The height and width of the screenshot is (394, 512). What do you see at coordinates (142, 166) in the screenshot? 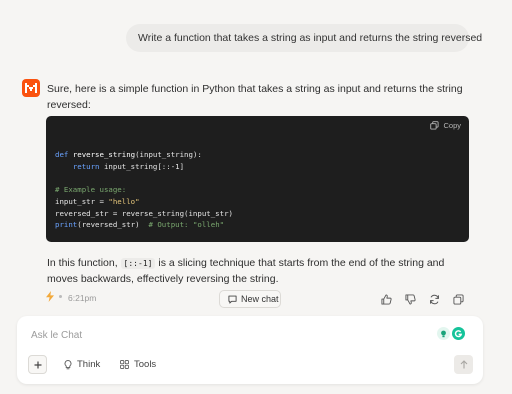
I see `code-text: input_string[::-1]` at bounding box center [142, 166].